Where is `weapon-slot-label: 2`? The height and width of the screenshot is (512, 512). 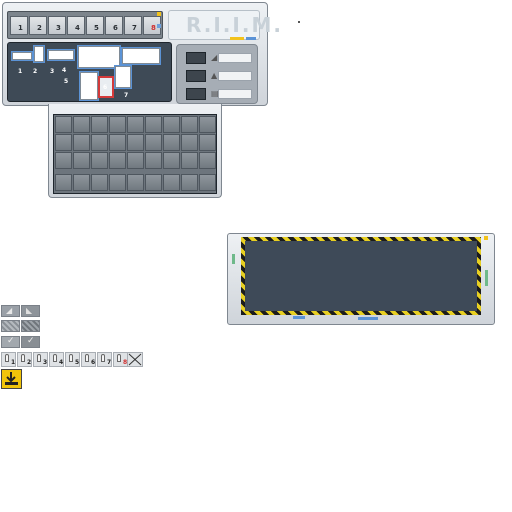
weapon-slot-label: 2 is located at coordinates (35, 71).